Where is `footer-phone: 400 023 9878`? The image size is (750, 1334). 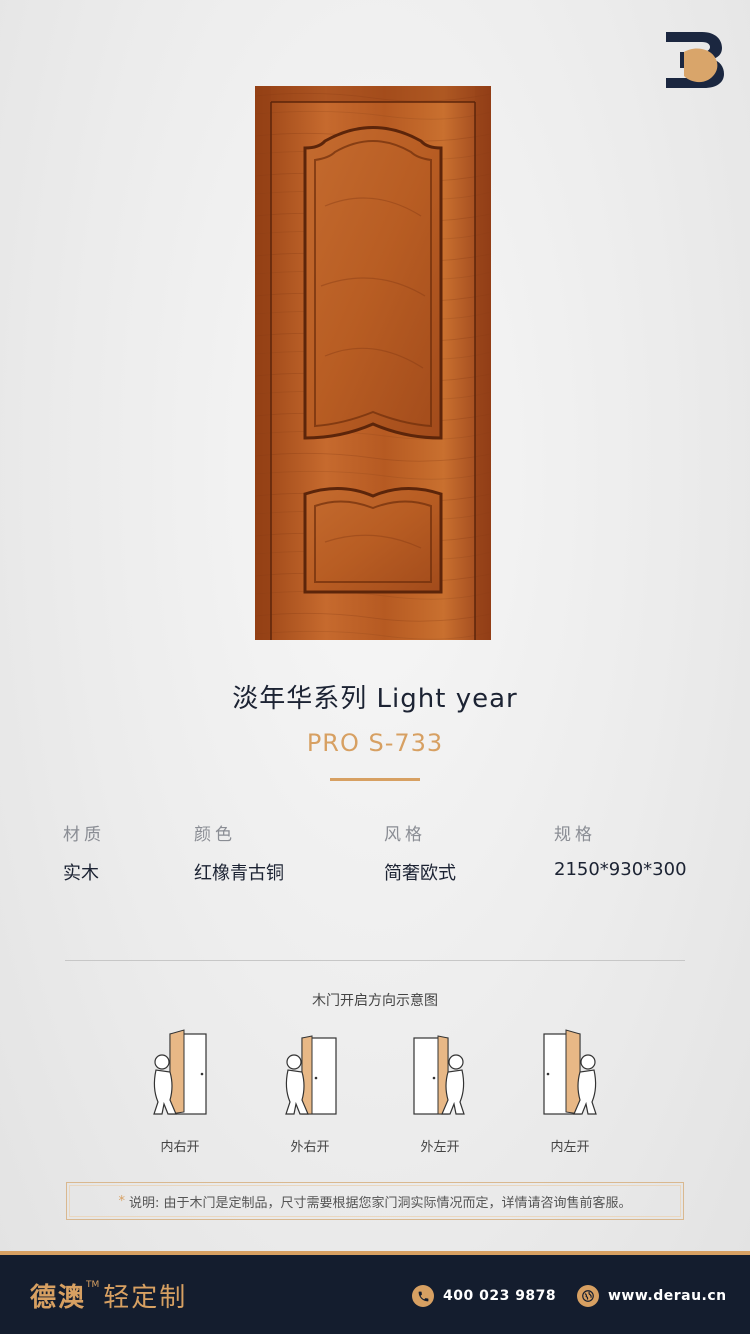
footer-phone: 400 023 9878 is located at coordinates (484, 1296).